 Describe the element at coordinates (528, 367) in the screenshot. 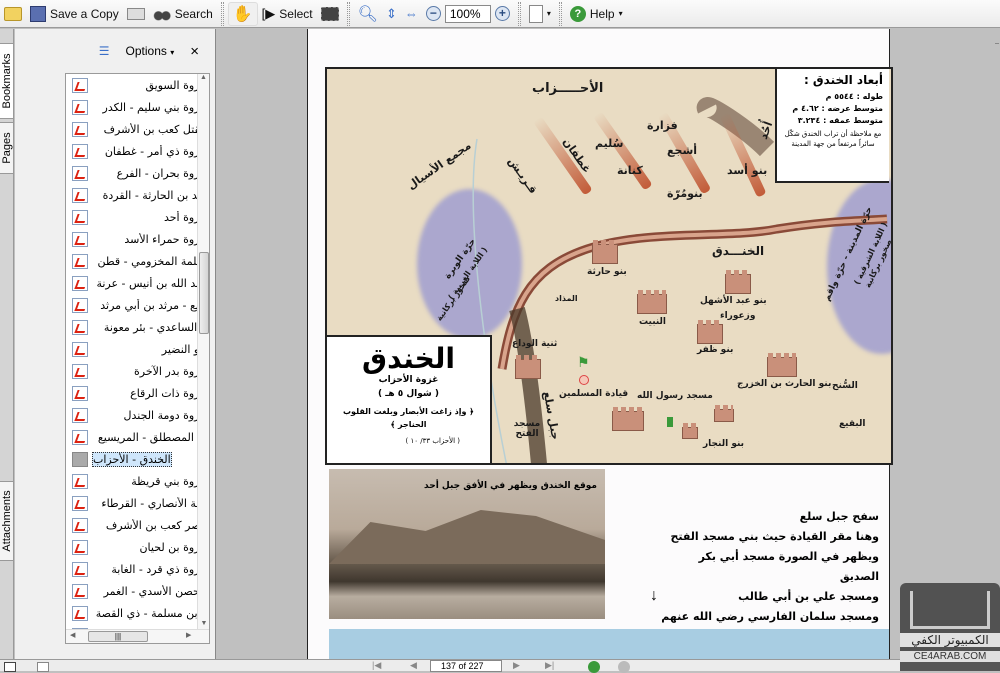

I see `fort-thaniyat-wada` at that location.